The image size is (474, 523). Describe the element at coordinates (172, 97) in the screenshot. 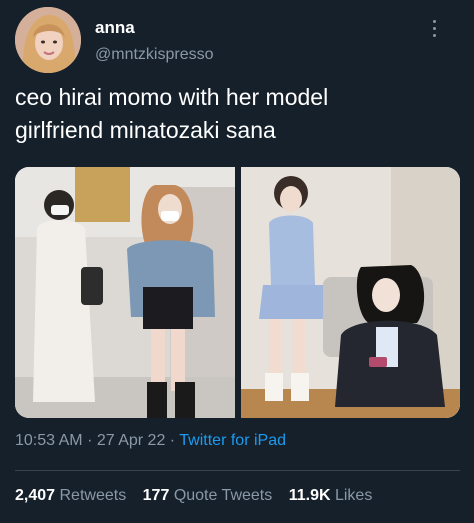

I see `tweet-text-line: ceo hirai momo with her model` at that location.